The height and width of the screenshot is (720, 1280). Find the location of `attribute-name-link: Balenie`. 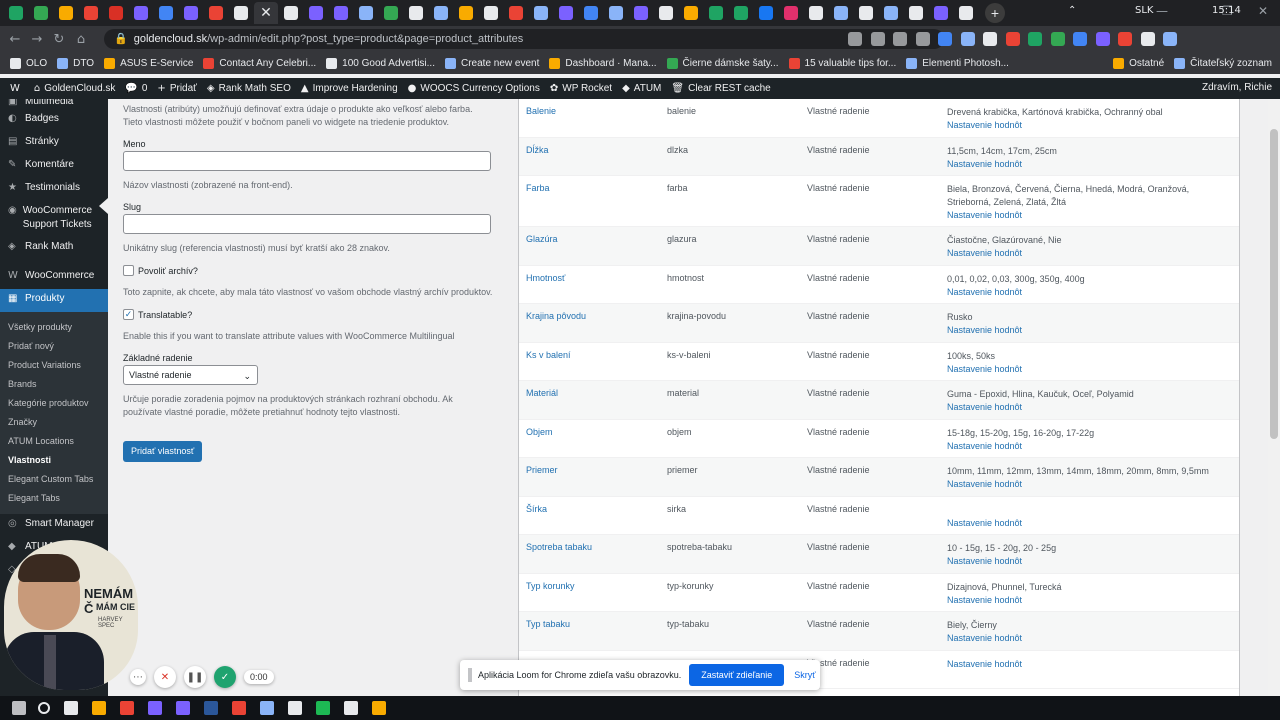

attribute-name-link: Balenie is located at coordinates (541, 111).